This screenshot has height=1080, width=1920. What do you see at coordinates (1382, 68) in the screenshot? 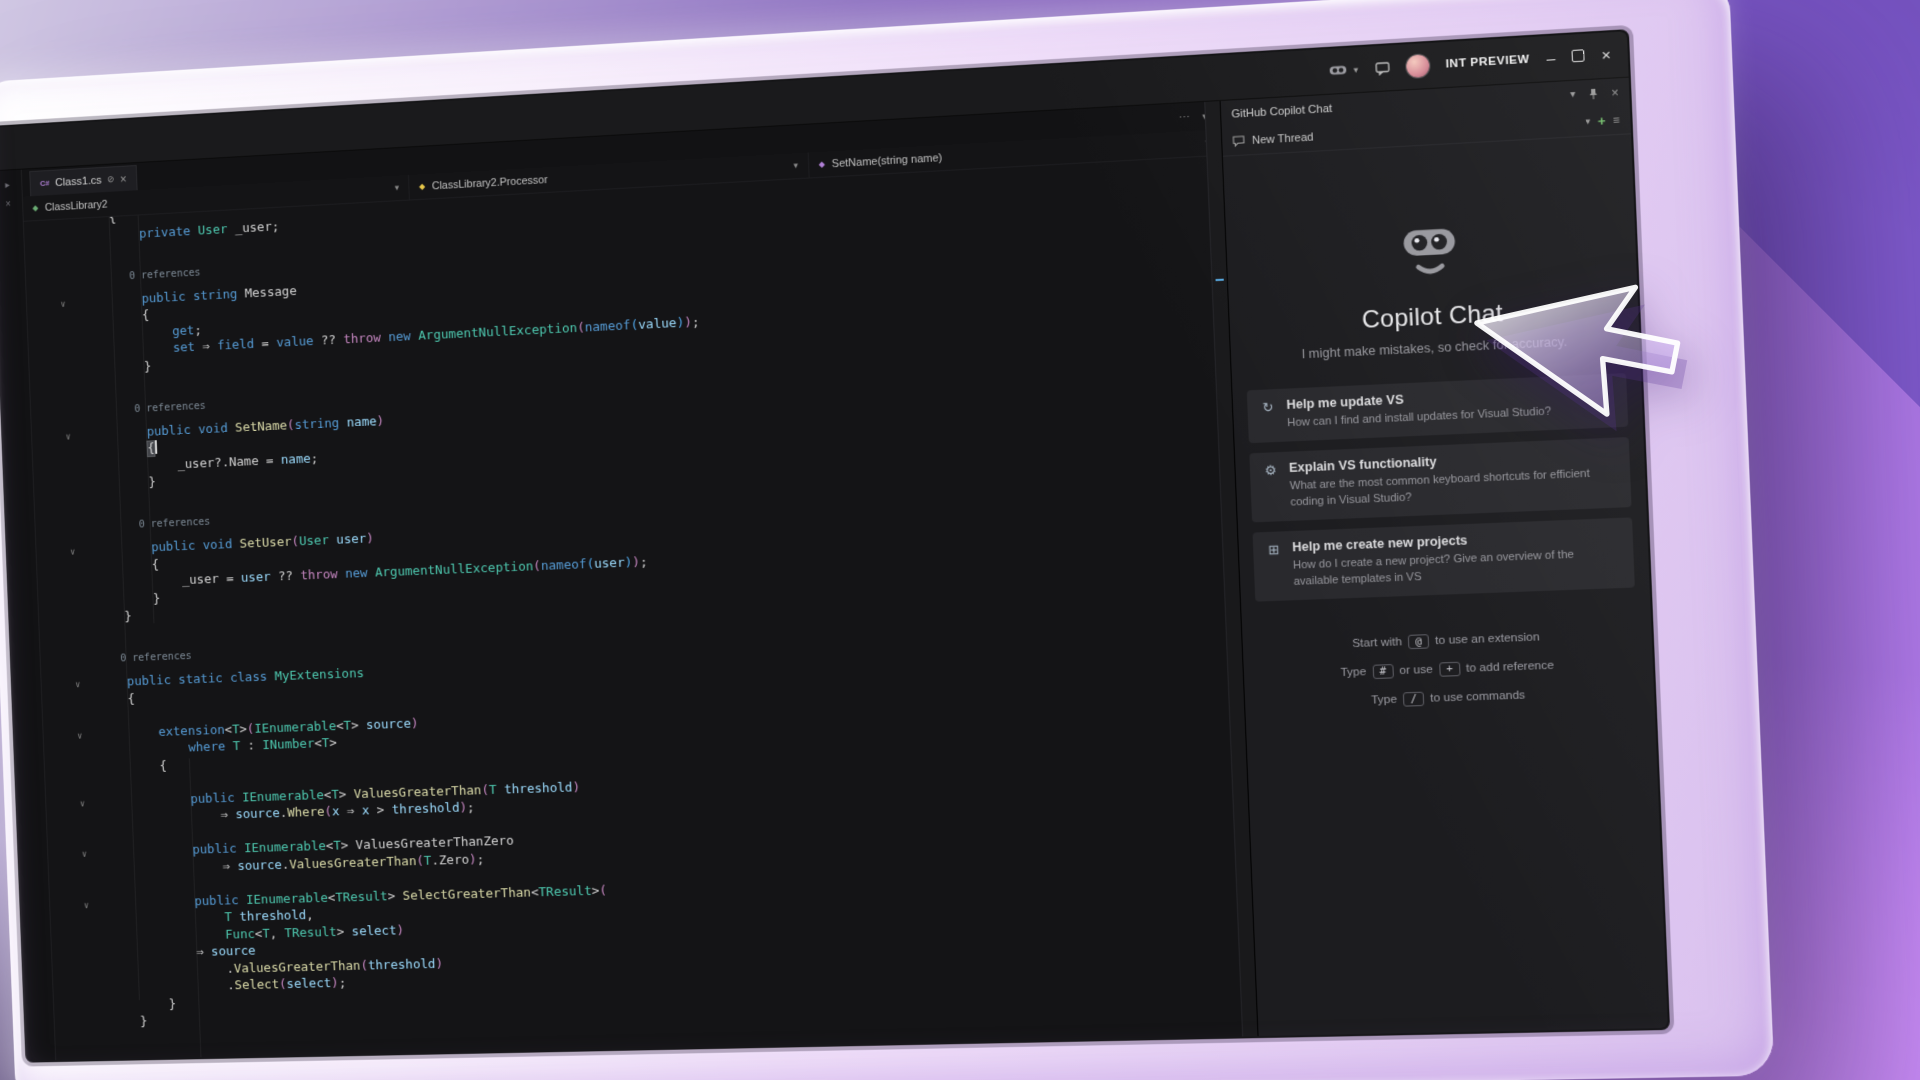
I see `feedback-icon` at bounding box center [1382, 68].